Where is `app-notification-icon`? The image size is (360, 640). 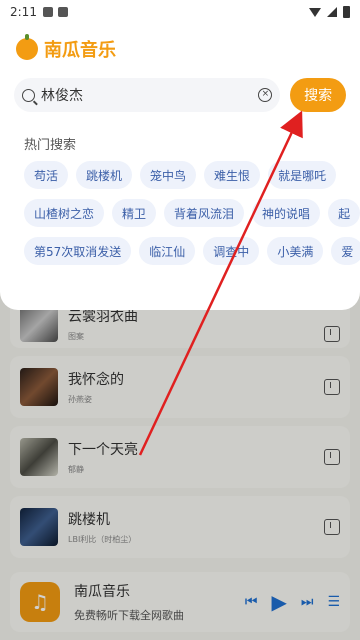
app-notification-icon is located at coordinates (62, 12).